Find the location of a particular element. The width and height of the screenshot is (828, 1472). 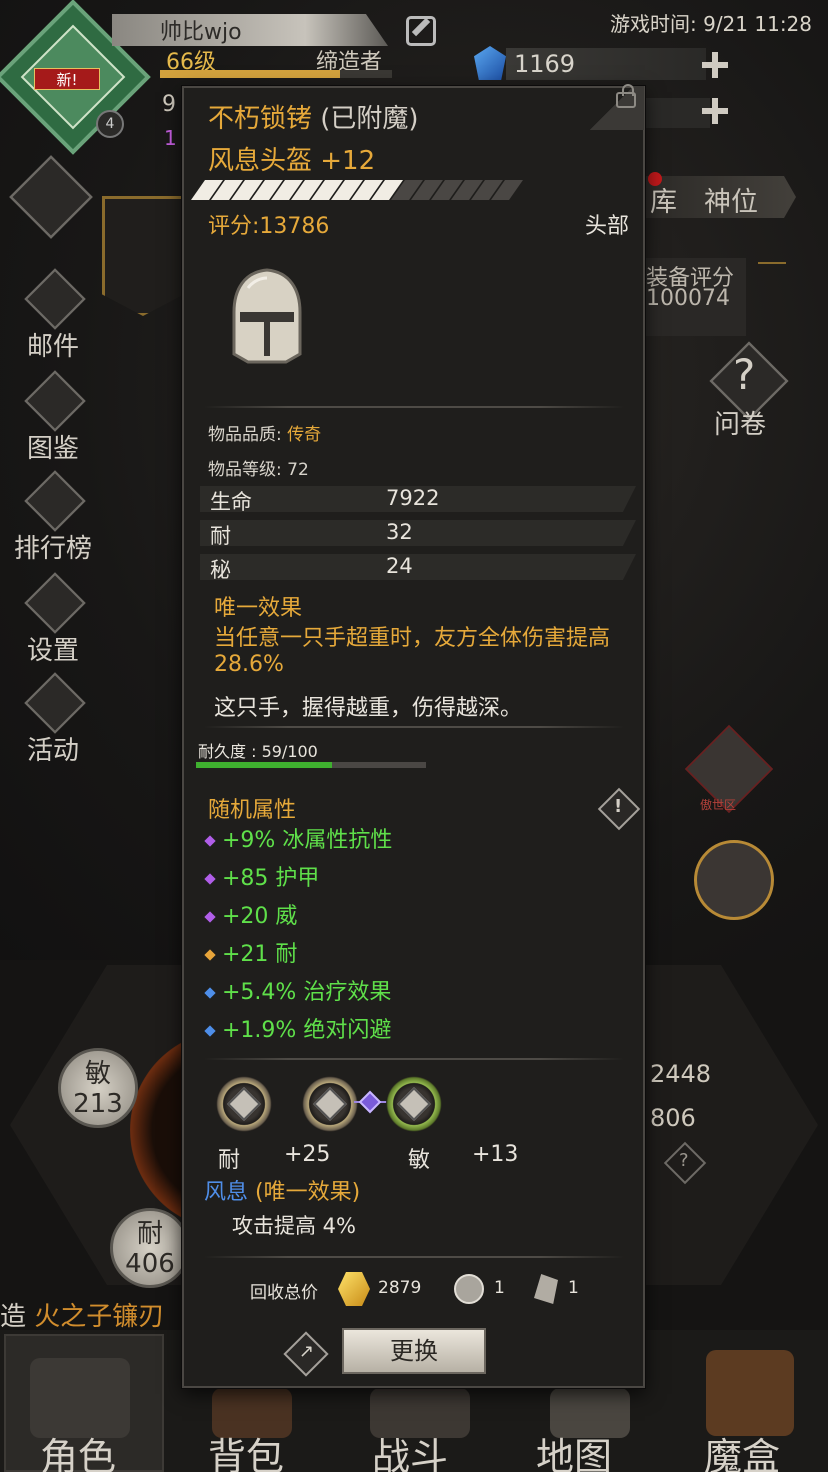

stat-label: 敏 is located at coordinates (97, 1074).